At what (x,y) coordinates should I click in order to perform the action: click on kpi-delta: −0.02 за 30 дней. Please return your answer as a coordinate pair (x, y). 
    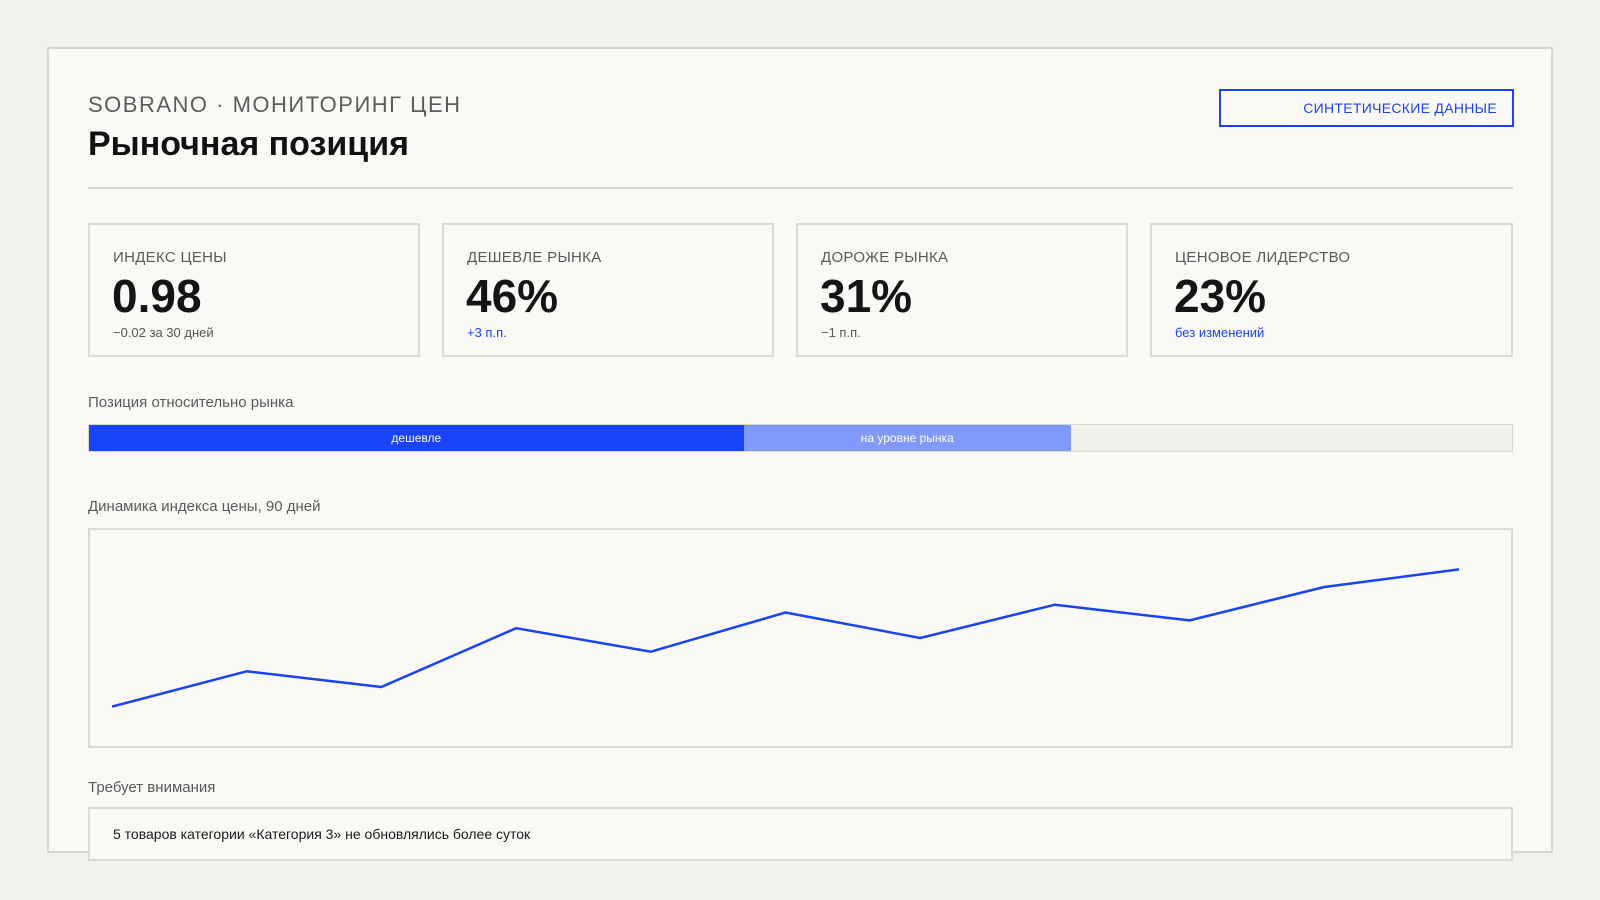
    Looking at the image, I should click on (163, 332).